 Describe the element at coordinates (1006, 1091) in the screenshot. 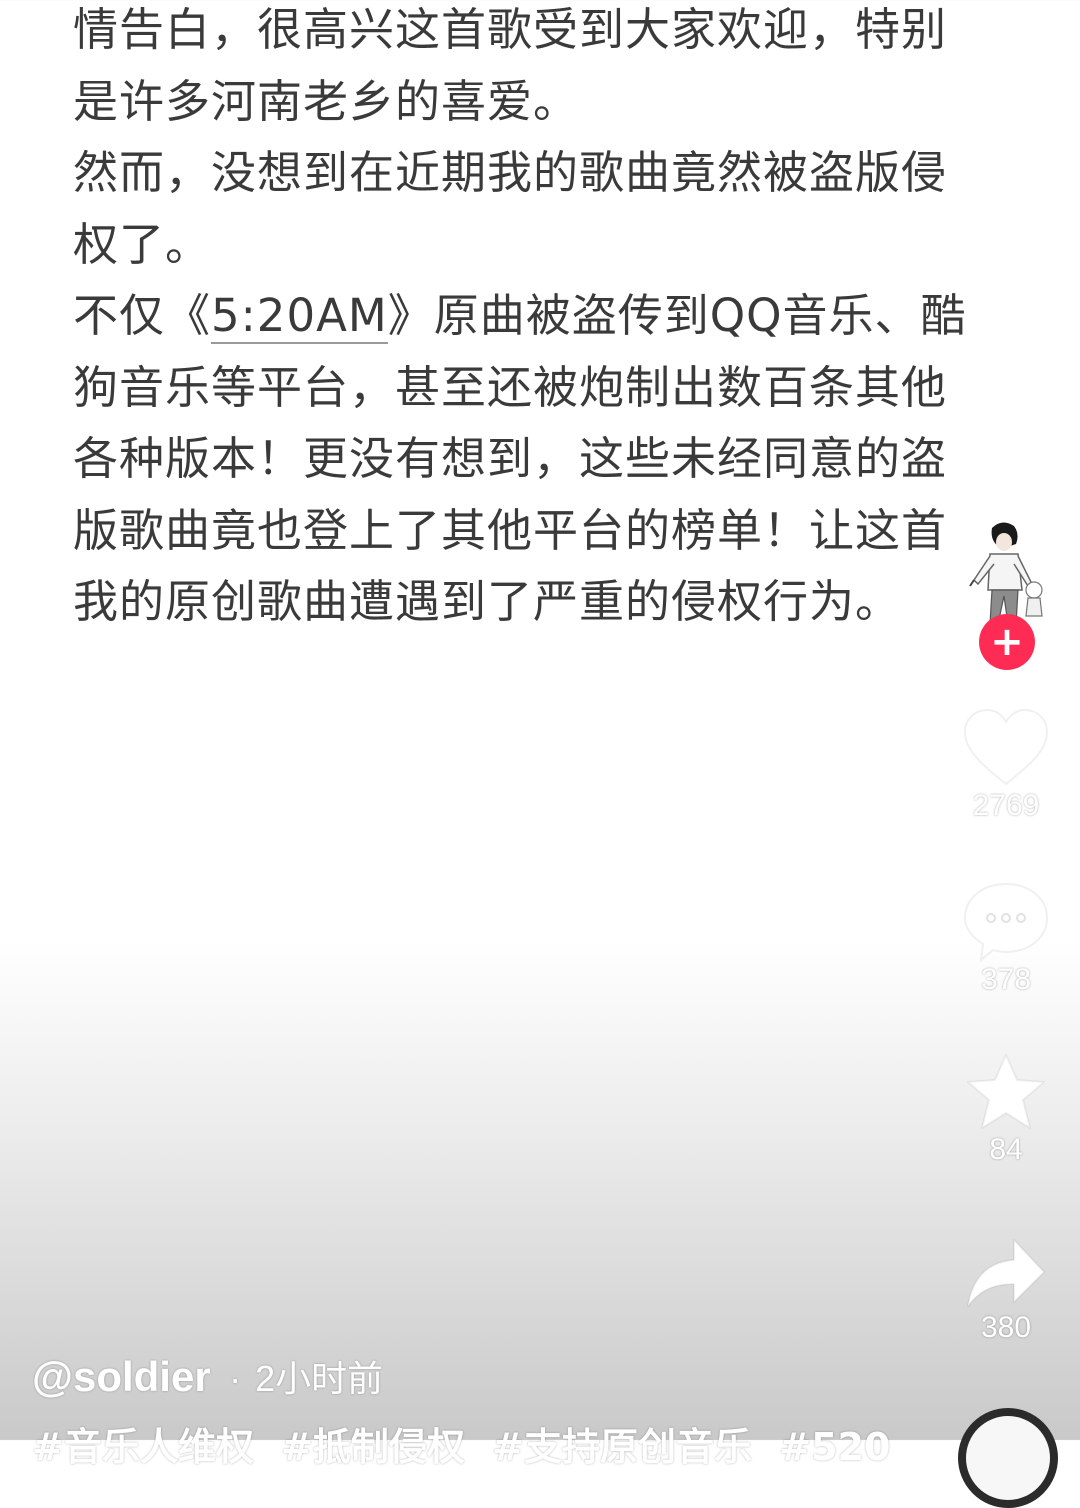

I see `star-icon` at that location.